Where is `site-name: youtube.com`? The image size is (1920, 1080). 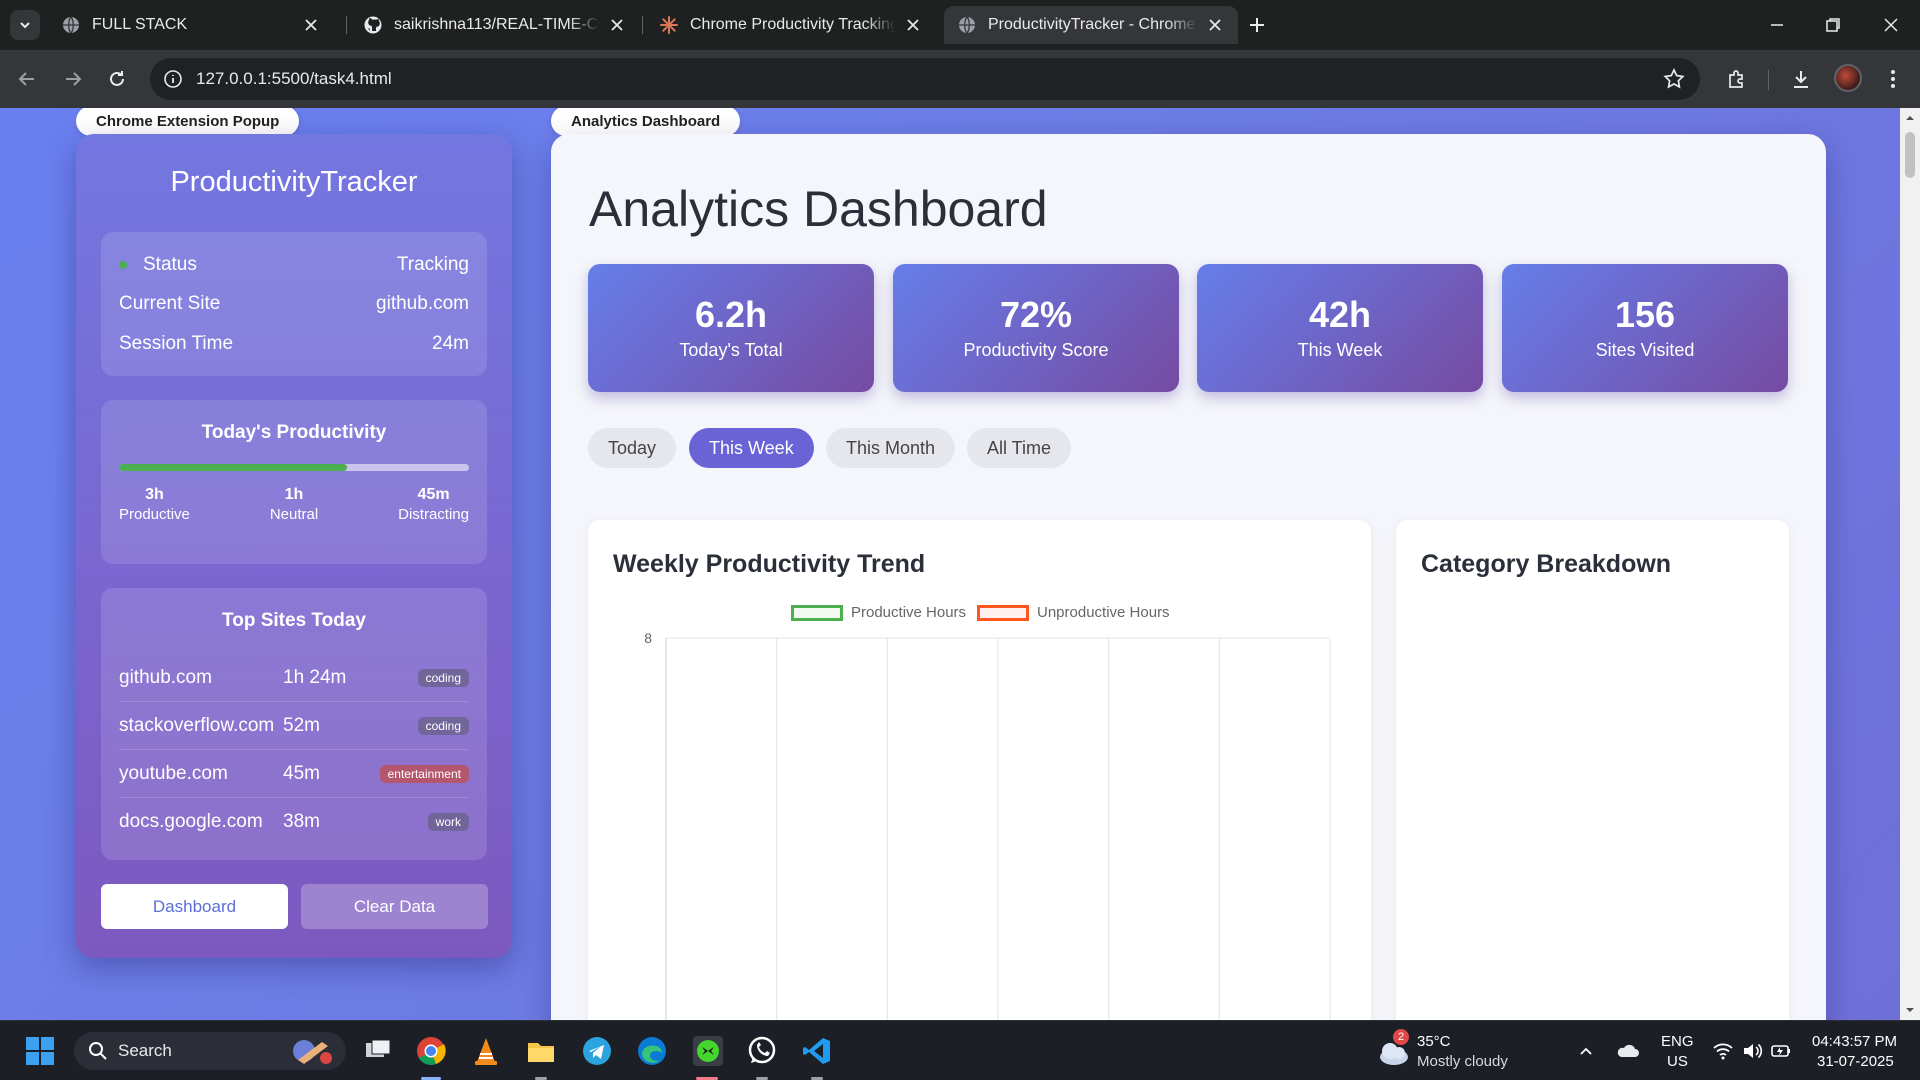
site-name: youtube.com is located at coordinates (173, 773).